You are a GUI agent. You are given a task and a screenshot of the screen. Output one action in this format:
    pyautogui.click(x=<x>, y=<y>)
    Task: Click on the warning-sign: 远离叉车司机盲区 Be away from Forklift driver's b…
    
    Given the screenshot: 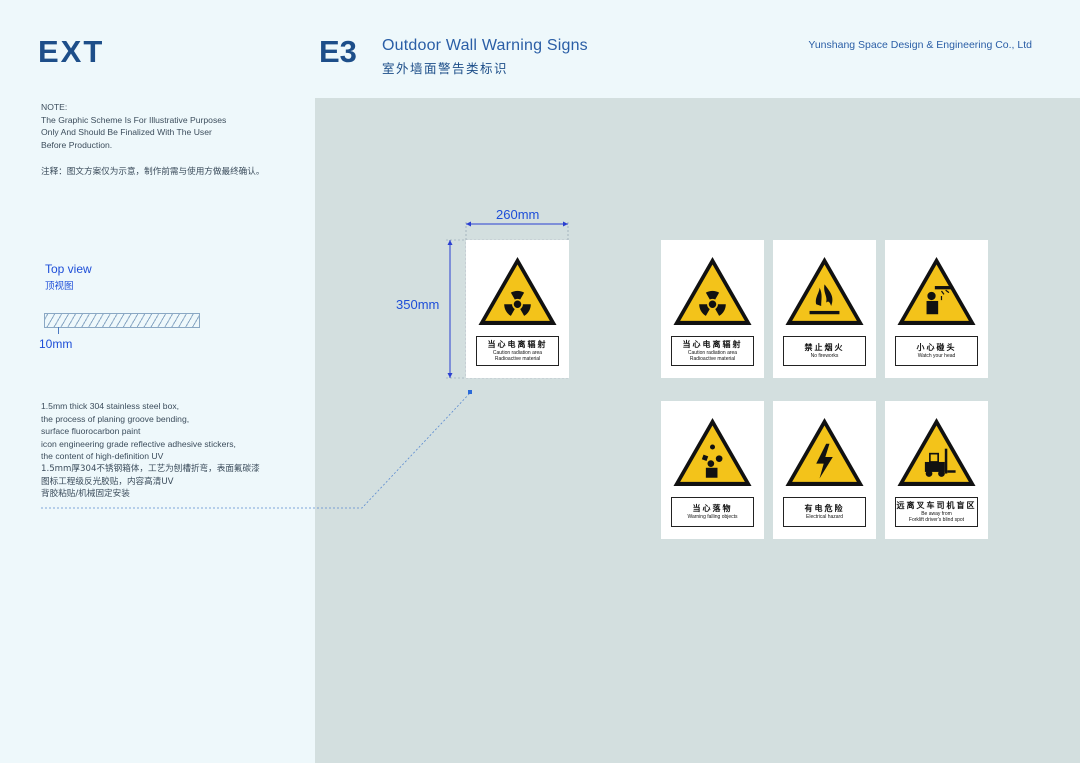 What is the action you would take?
    pyautogui.click(x=936, y=470)
    